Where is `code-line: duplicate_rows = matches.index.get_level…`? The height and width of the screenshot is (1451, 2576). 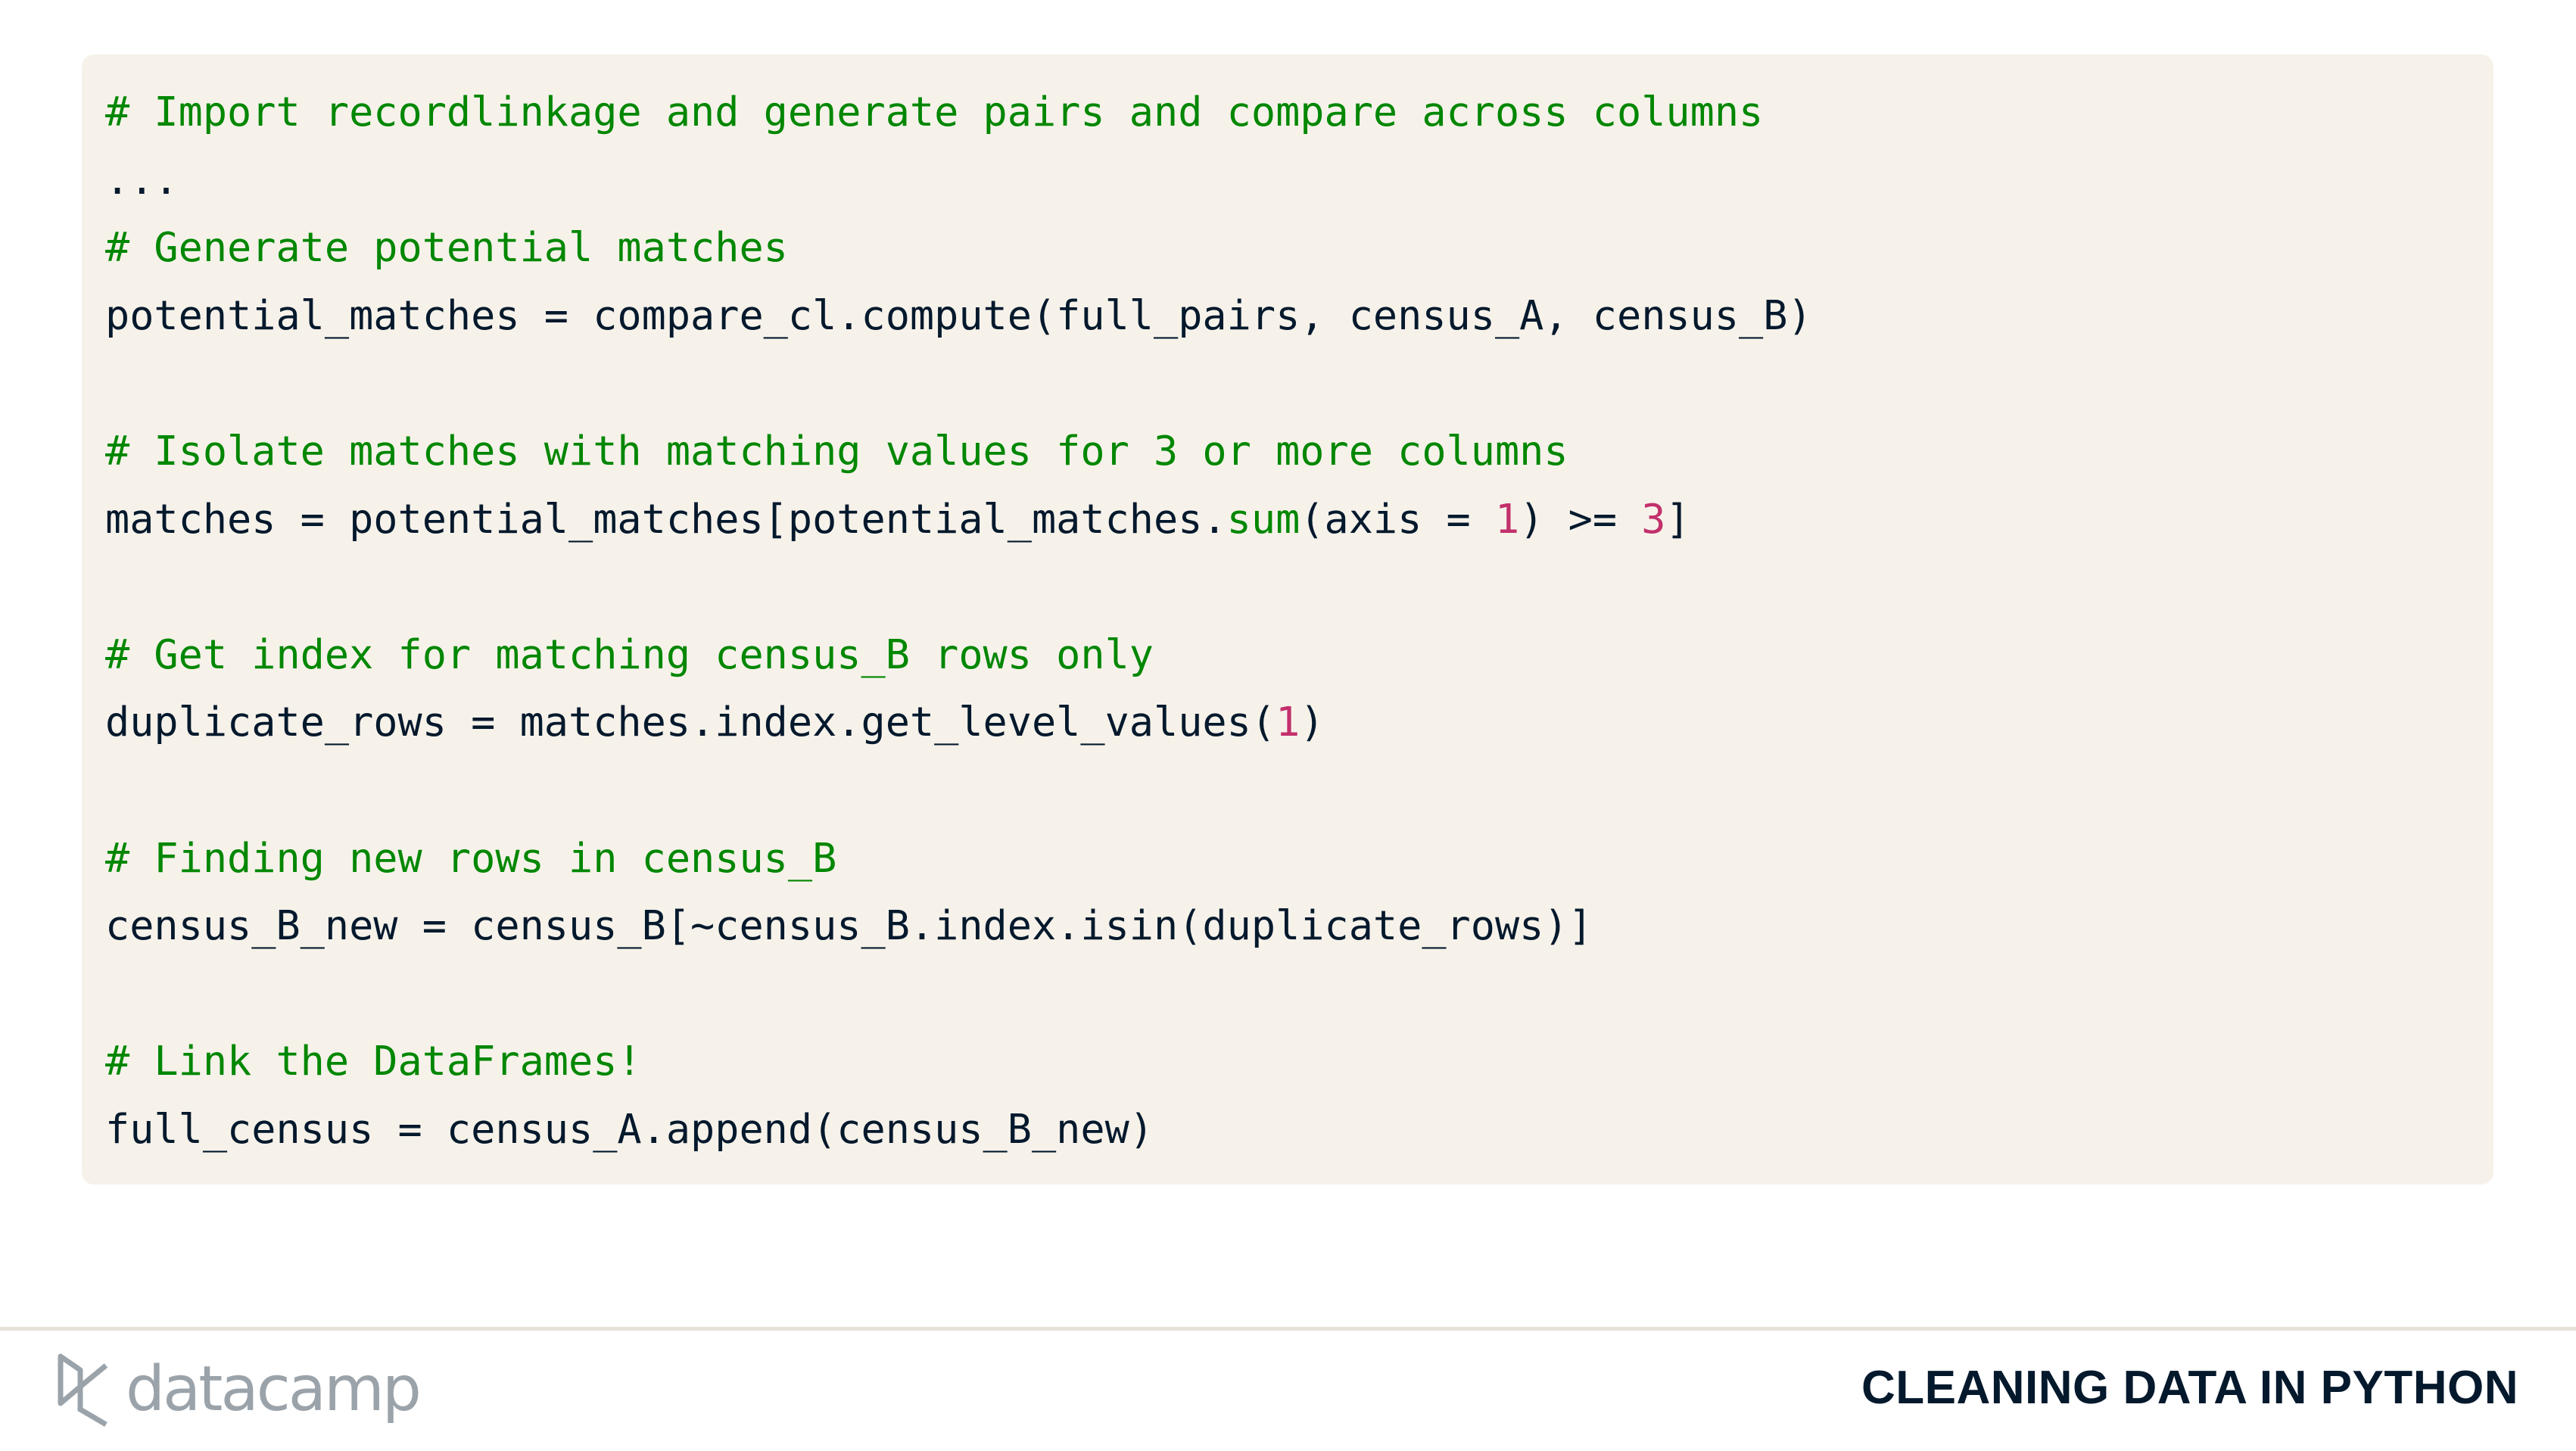
code-line: duplicate_rows = matches.index.get_level… is located at coordinates (1287, 722).